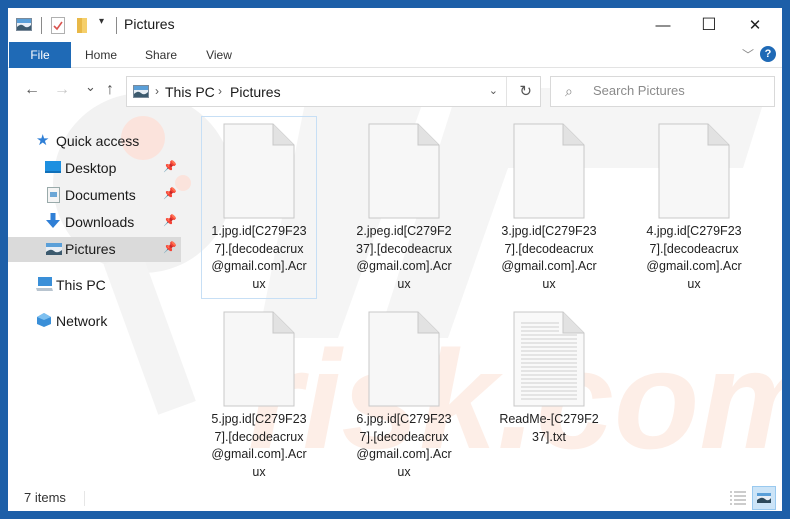 The width and height of the screenshot is (790, 519). Describe the element at coordinates (110, 90) in the screenshot. I see `up-button: ↑` at that location.